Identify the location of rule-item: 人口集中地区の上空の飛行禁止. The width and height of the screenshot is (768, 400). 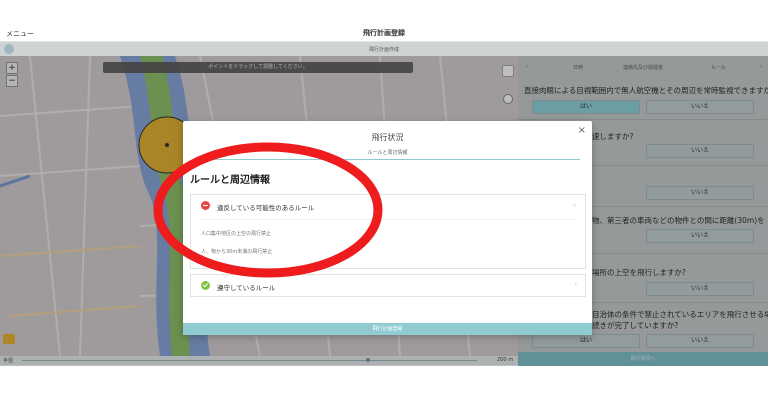
(236, 234).